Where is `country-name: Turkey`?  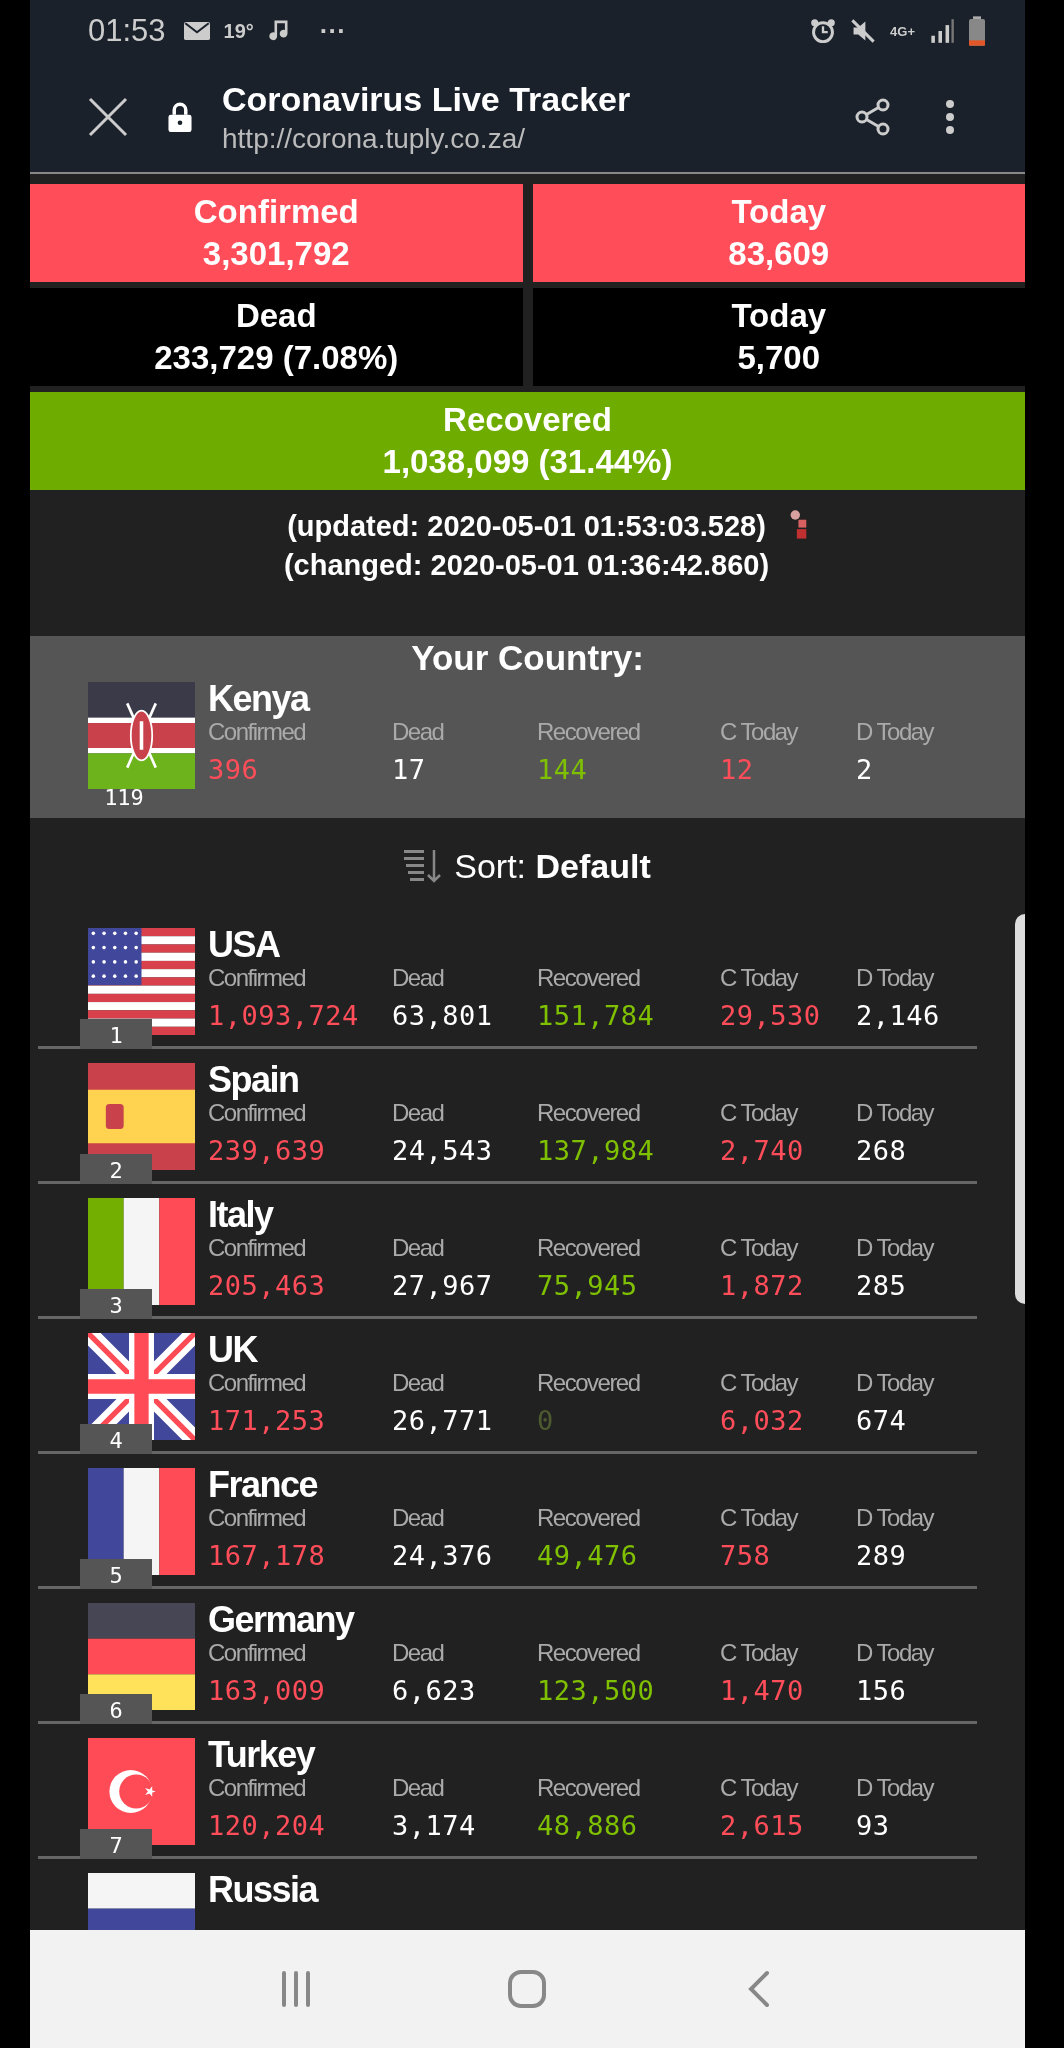
country-name: Turkey is located at coordinates (262, 1754).